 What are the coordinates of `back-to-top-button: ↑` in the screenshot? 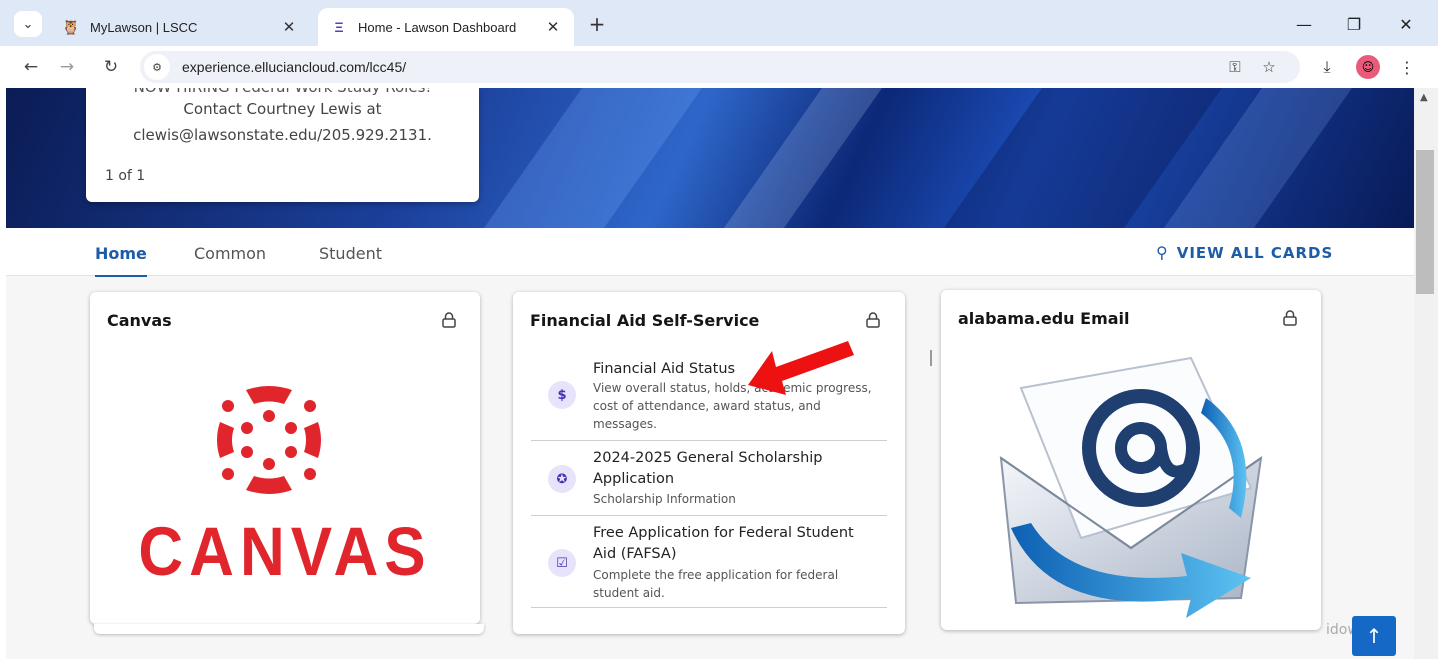 It's located at (1374, 636).